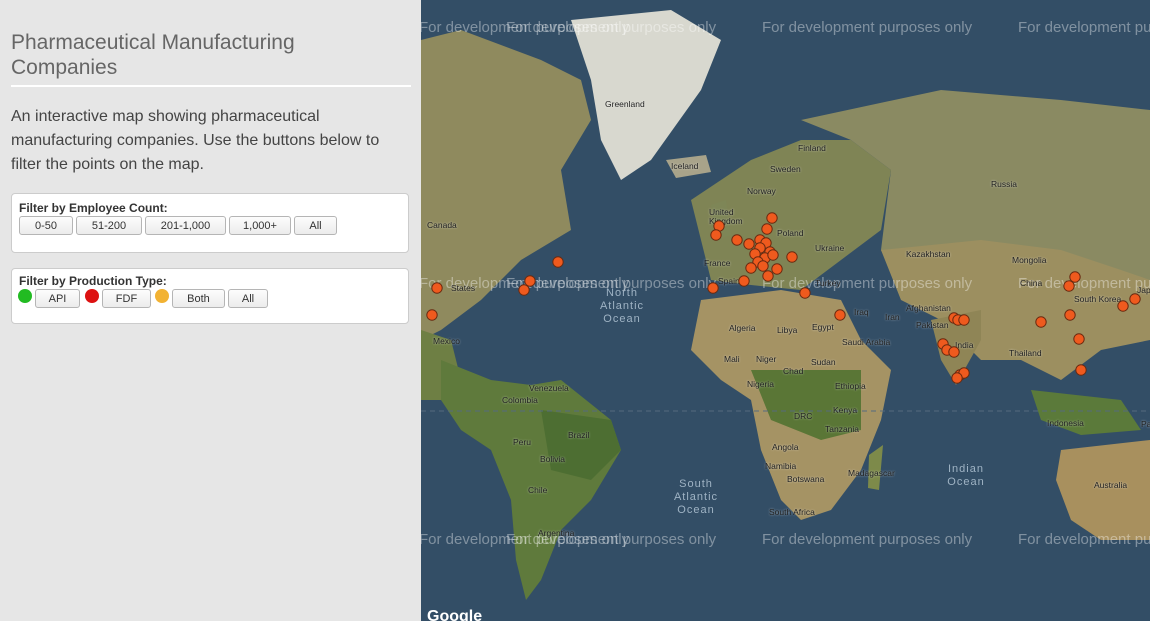  I want to click on filter-1000-plus-button: 1,000+, so click(260, 225).